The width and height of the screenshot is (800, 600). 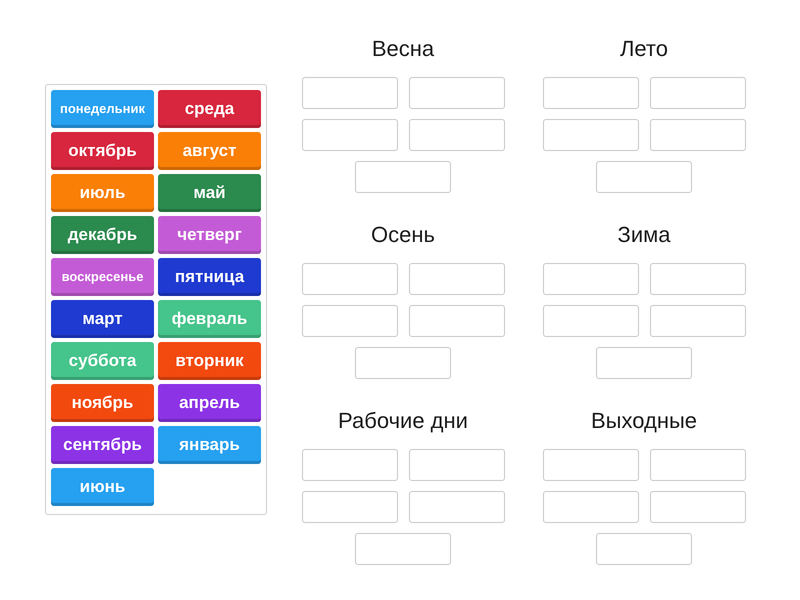 I want to click on word-tile: апрель, so click(x=209, y=403).